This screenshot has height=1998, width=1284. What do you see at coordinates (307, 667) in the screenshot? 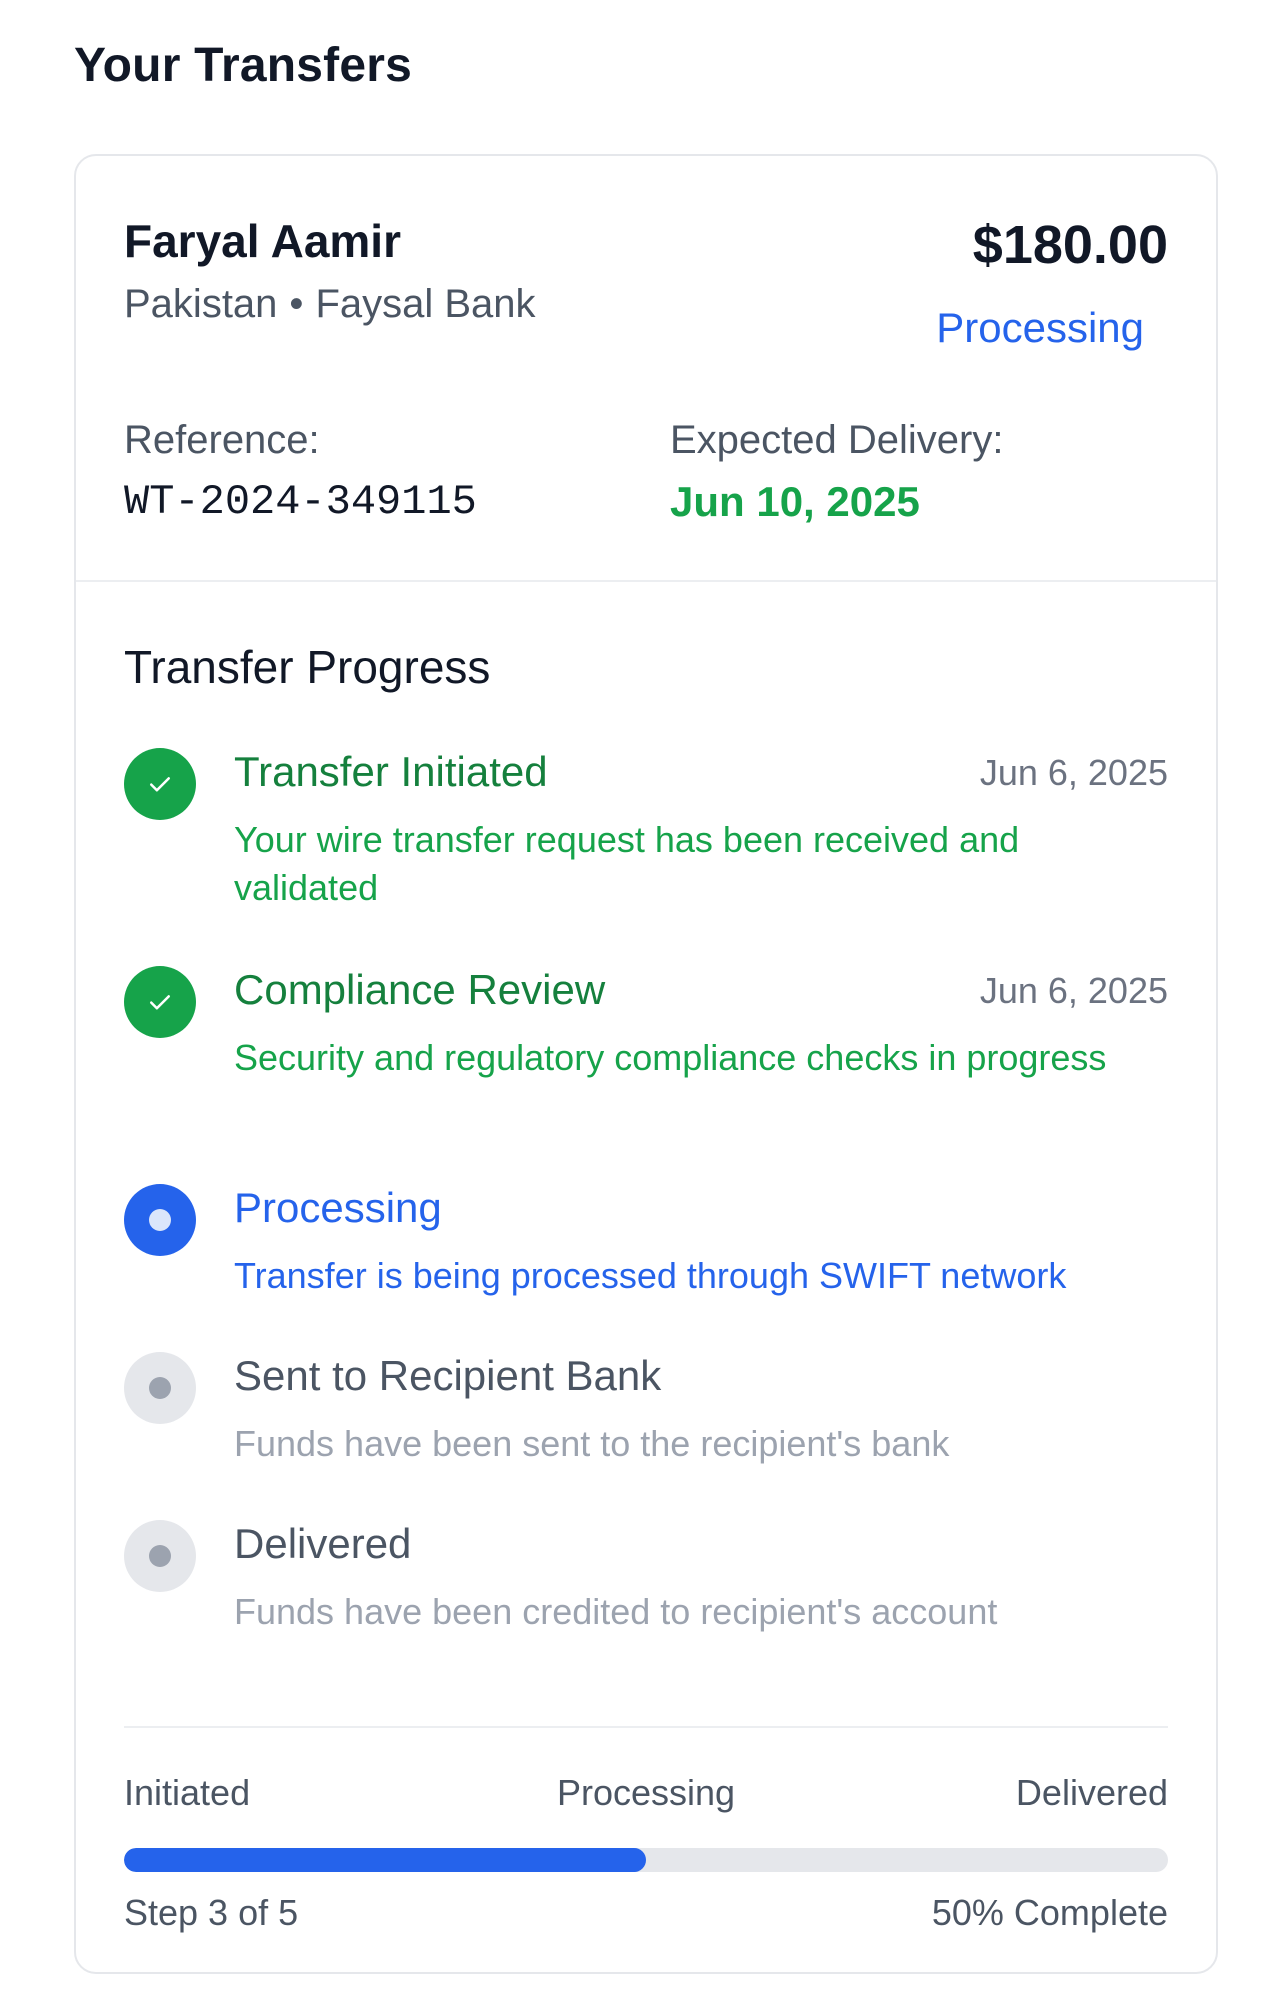
I see `transfer-progress-title: Transfer Progress` at bounding box center [307, 667].